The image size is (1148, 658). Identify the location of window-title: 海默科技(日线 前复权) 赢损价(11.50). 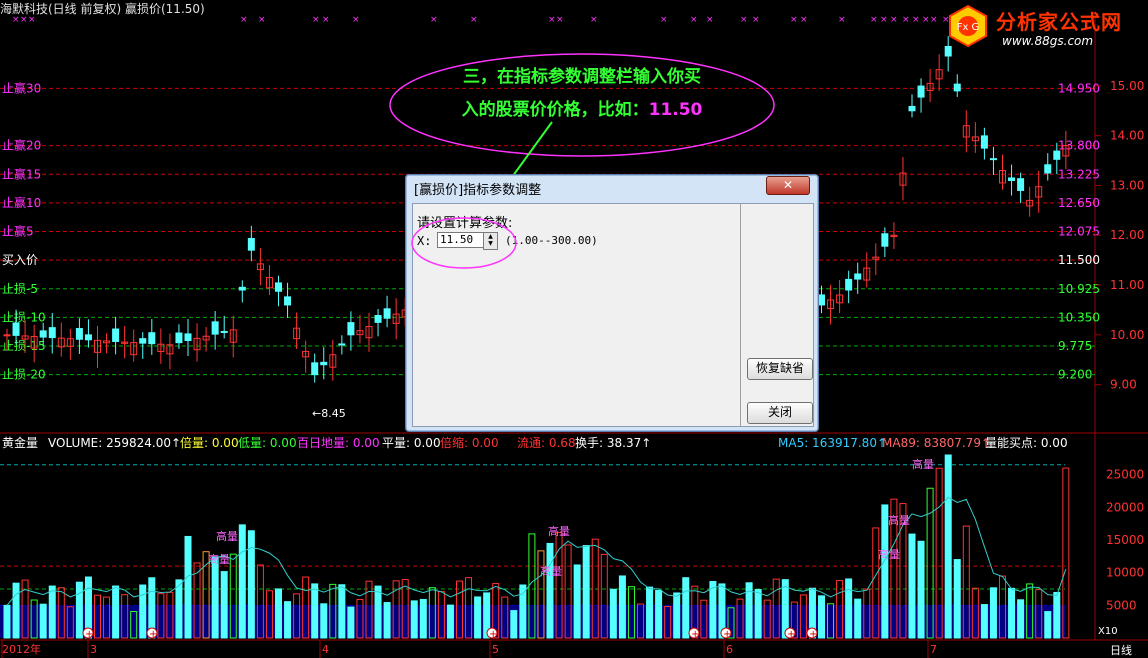
(102, 9).